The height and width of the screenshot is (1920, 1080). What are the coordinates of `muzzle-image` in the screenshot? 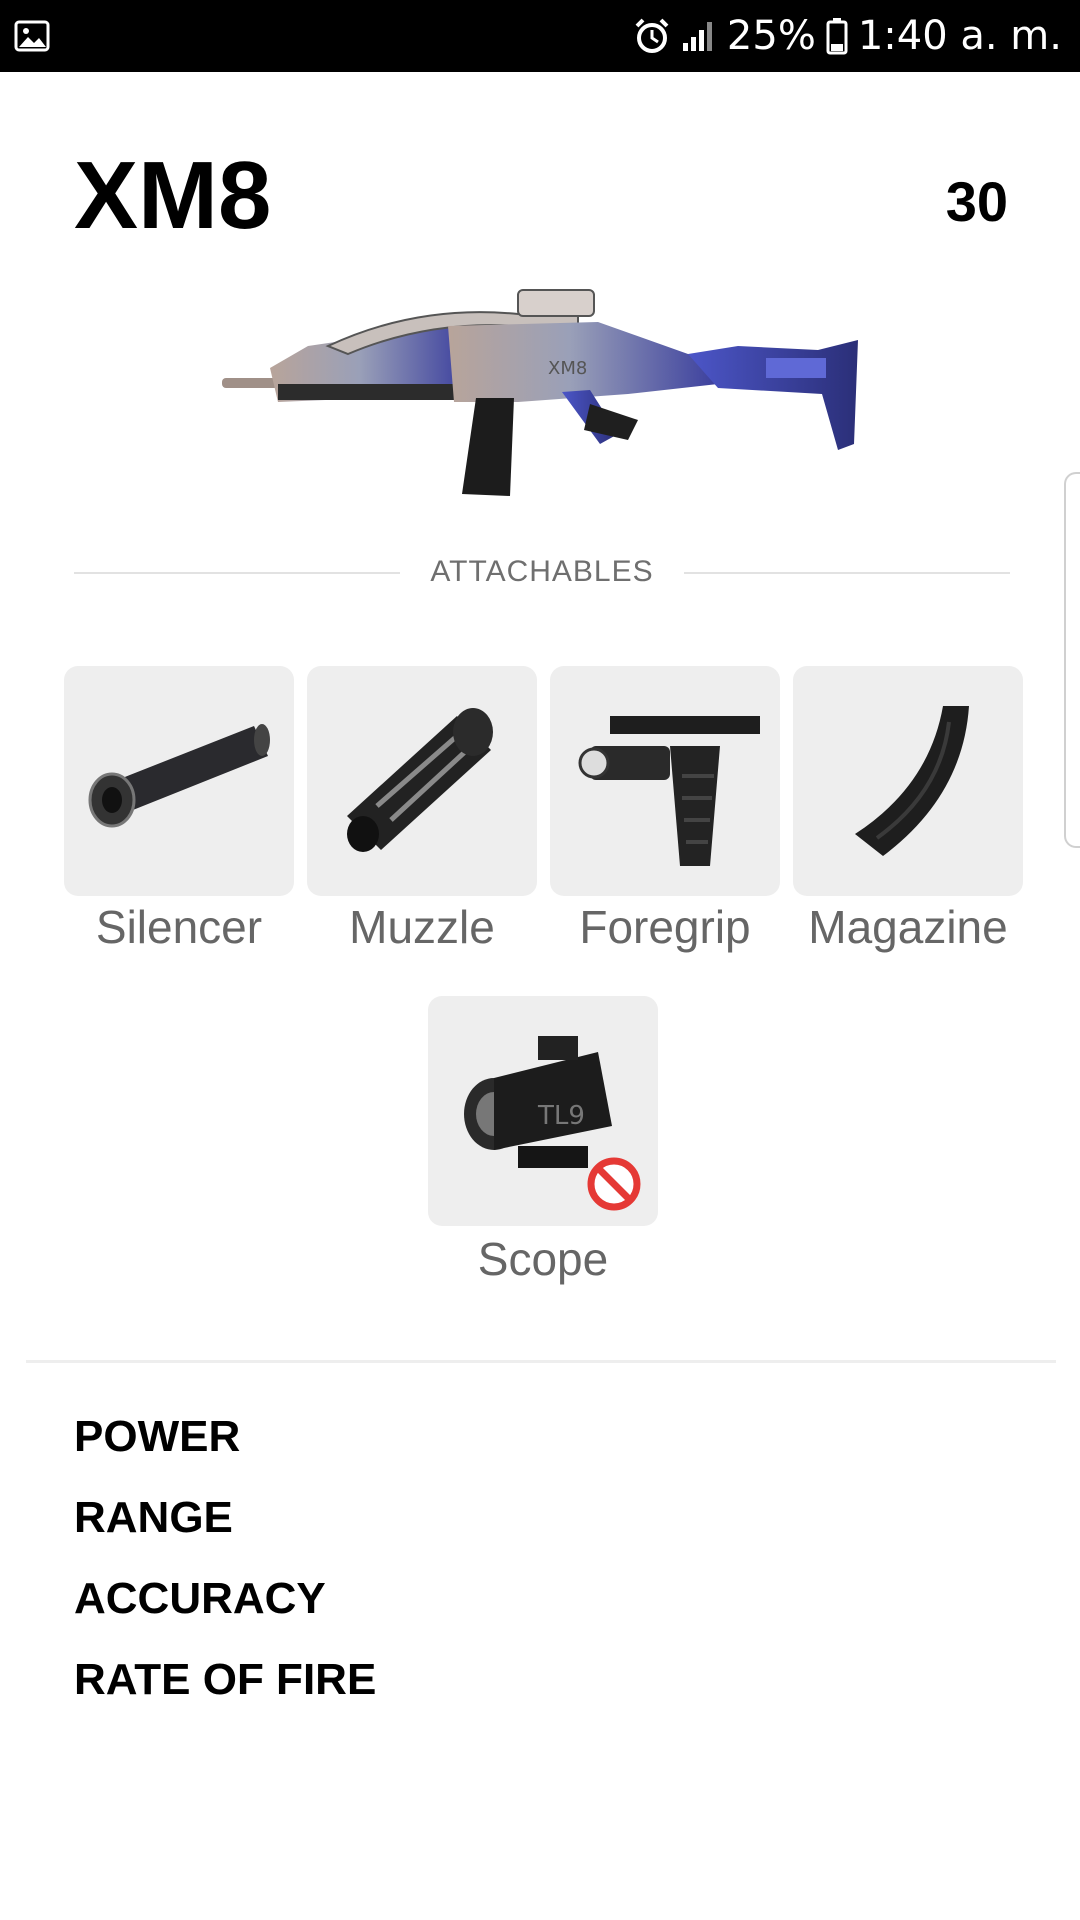 It's located at (420, 780).